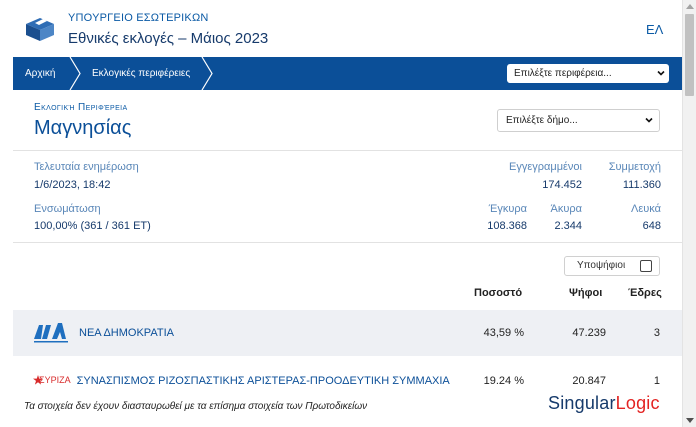 The image size is (696, 427). Describe the element at coordinates (641, 185) in the screenshot. I see `turnout-value: 111.360` at that location.